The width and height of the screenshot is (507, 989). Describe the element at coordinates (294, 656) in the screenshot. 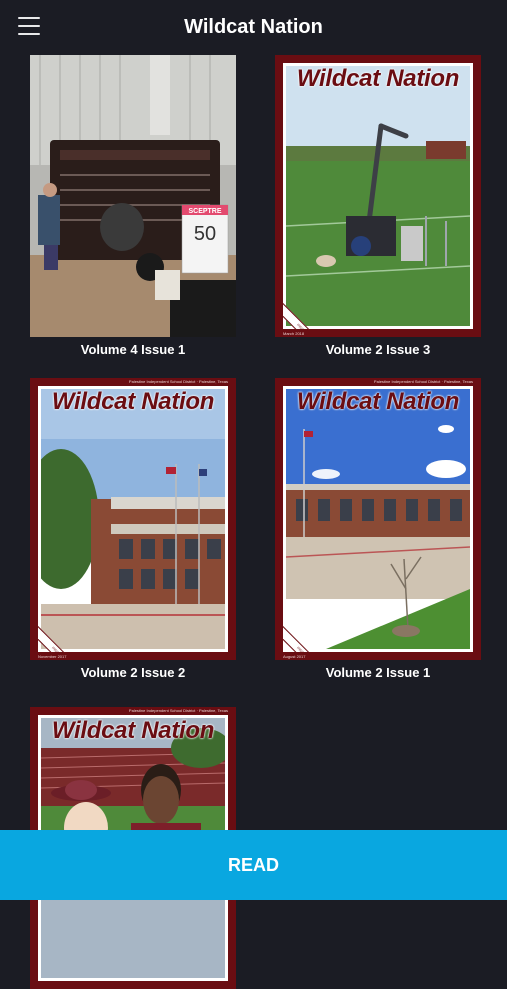

I see `cover-date: August 2017` at that location.